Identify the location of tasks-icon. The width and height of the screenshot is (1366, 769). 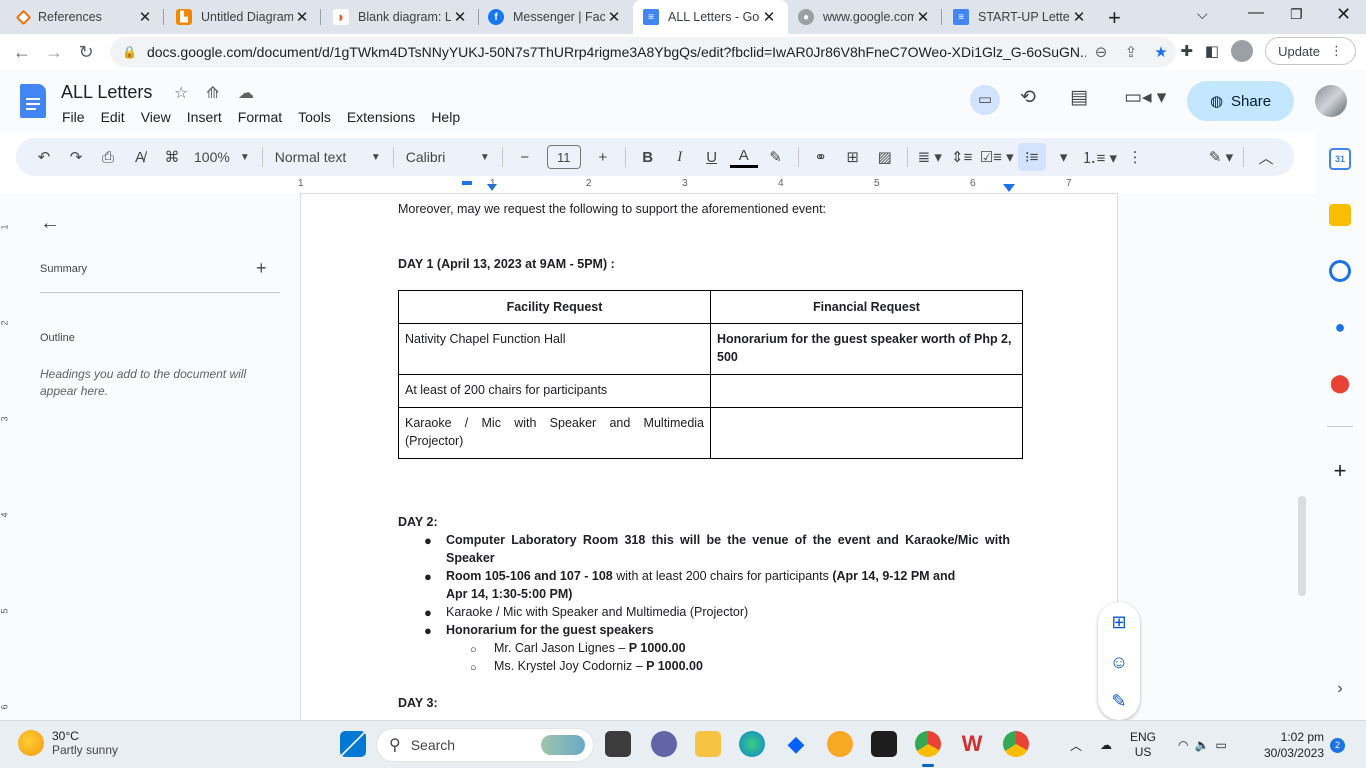
(1340, 271).